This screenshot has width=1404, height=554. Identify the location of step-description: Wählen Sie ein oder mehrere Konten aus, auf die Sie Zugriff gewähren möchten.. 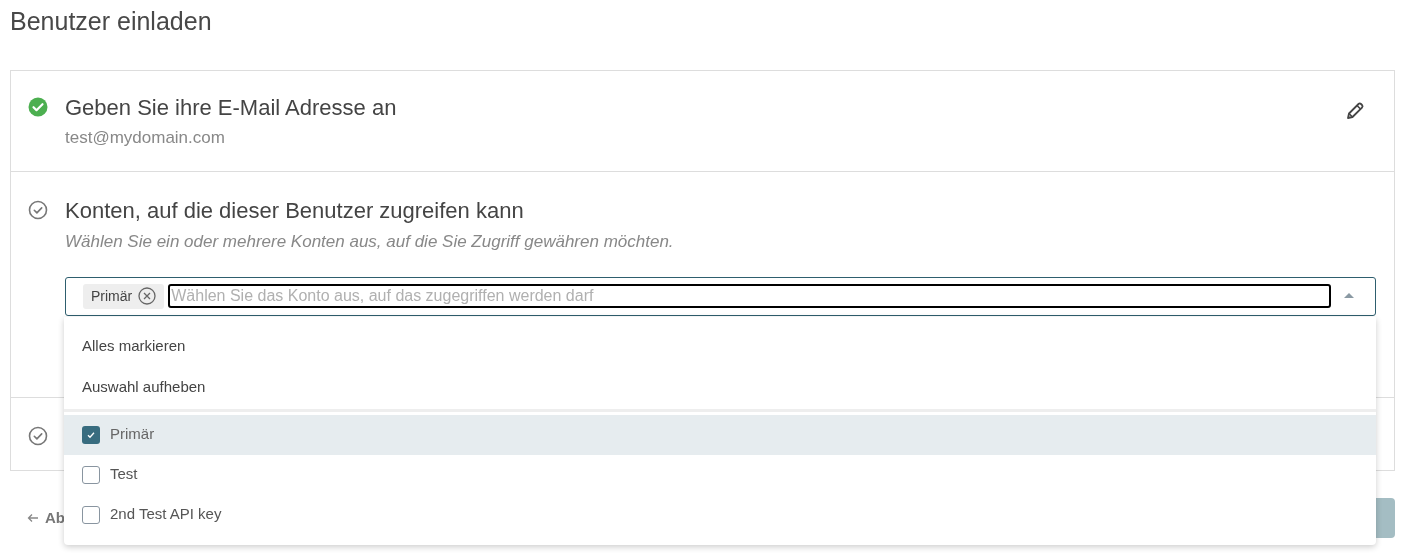
(370, 242).